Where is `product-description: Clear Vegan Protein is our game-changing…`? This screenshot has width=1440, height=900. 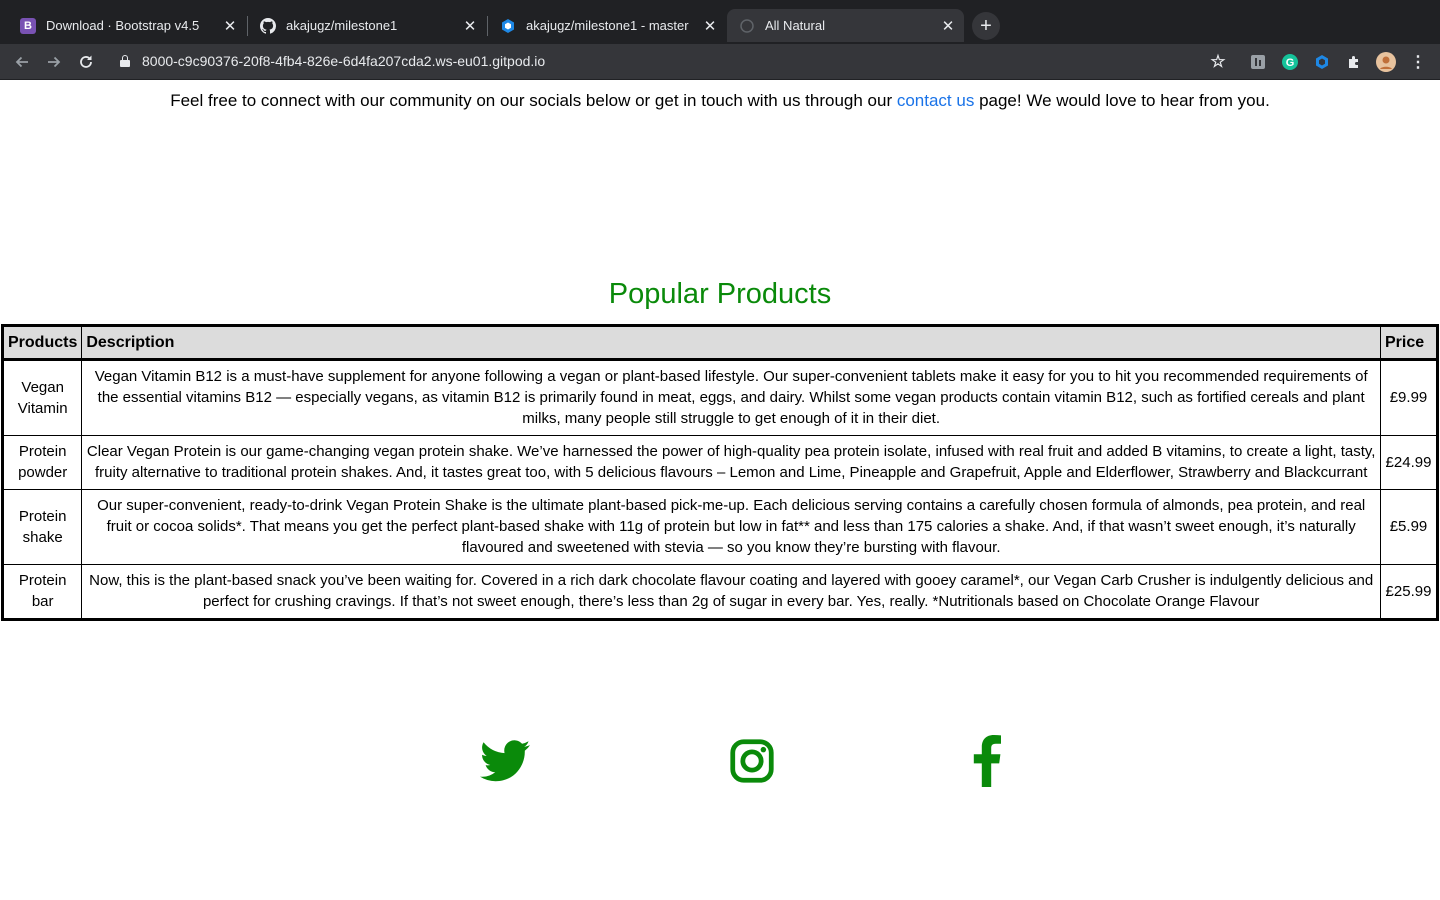
product-description: Clear Vegan Protein is our game-changing… is located at coordinates (731, 462).